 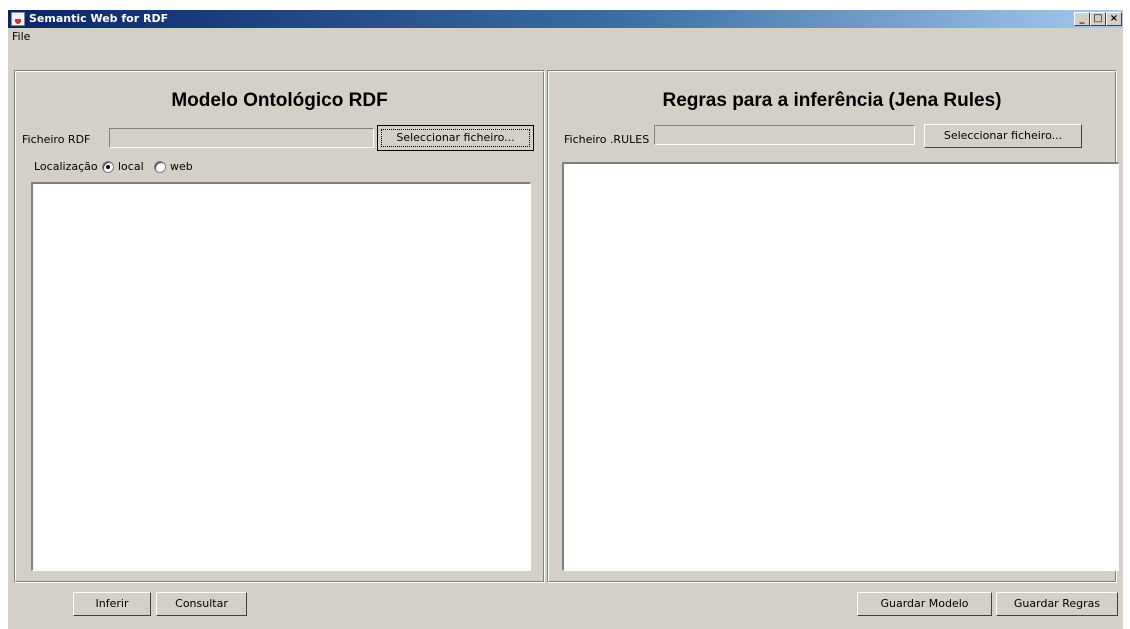 What do you see at coordinates (832, 100) in the screenshot?
I see `rules-panel-title: Regras para a inferência (Jena Rules)` at bounding box center [832, 100].